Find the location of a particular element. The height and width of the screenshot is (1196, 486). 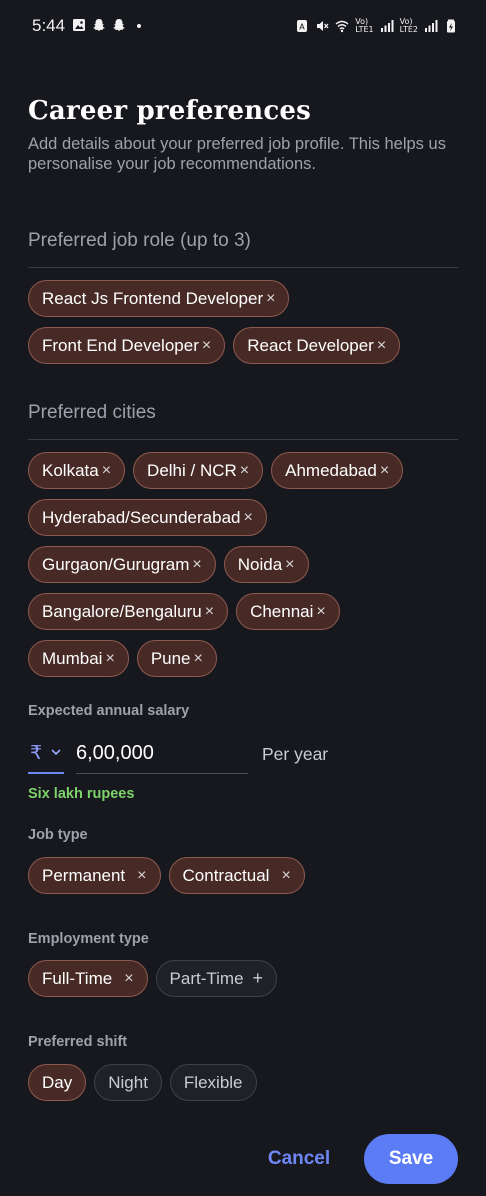

save-button: Save is located at coordinates (411, 1159).